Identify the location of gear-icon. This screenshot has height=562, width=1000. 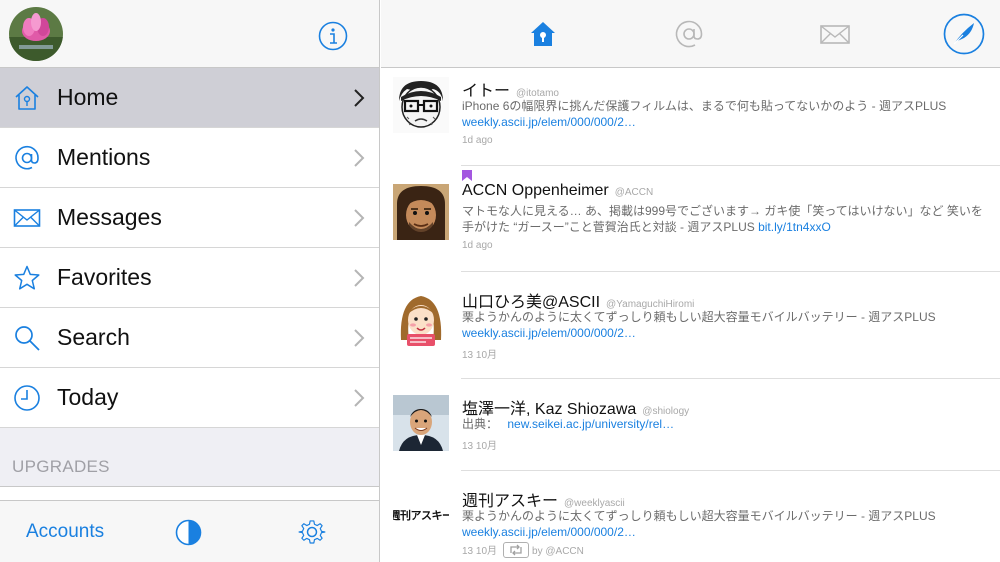
(312, 532).